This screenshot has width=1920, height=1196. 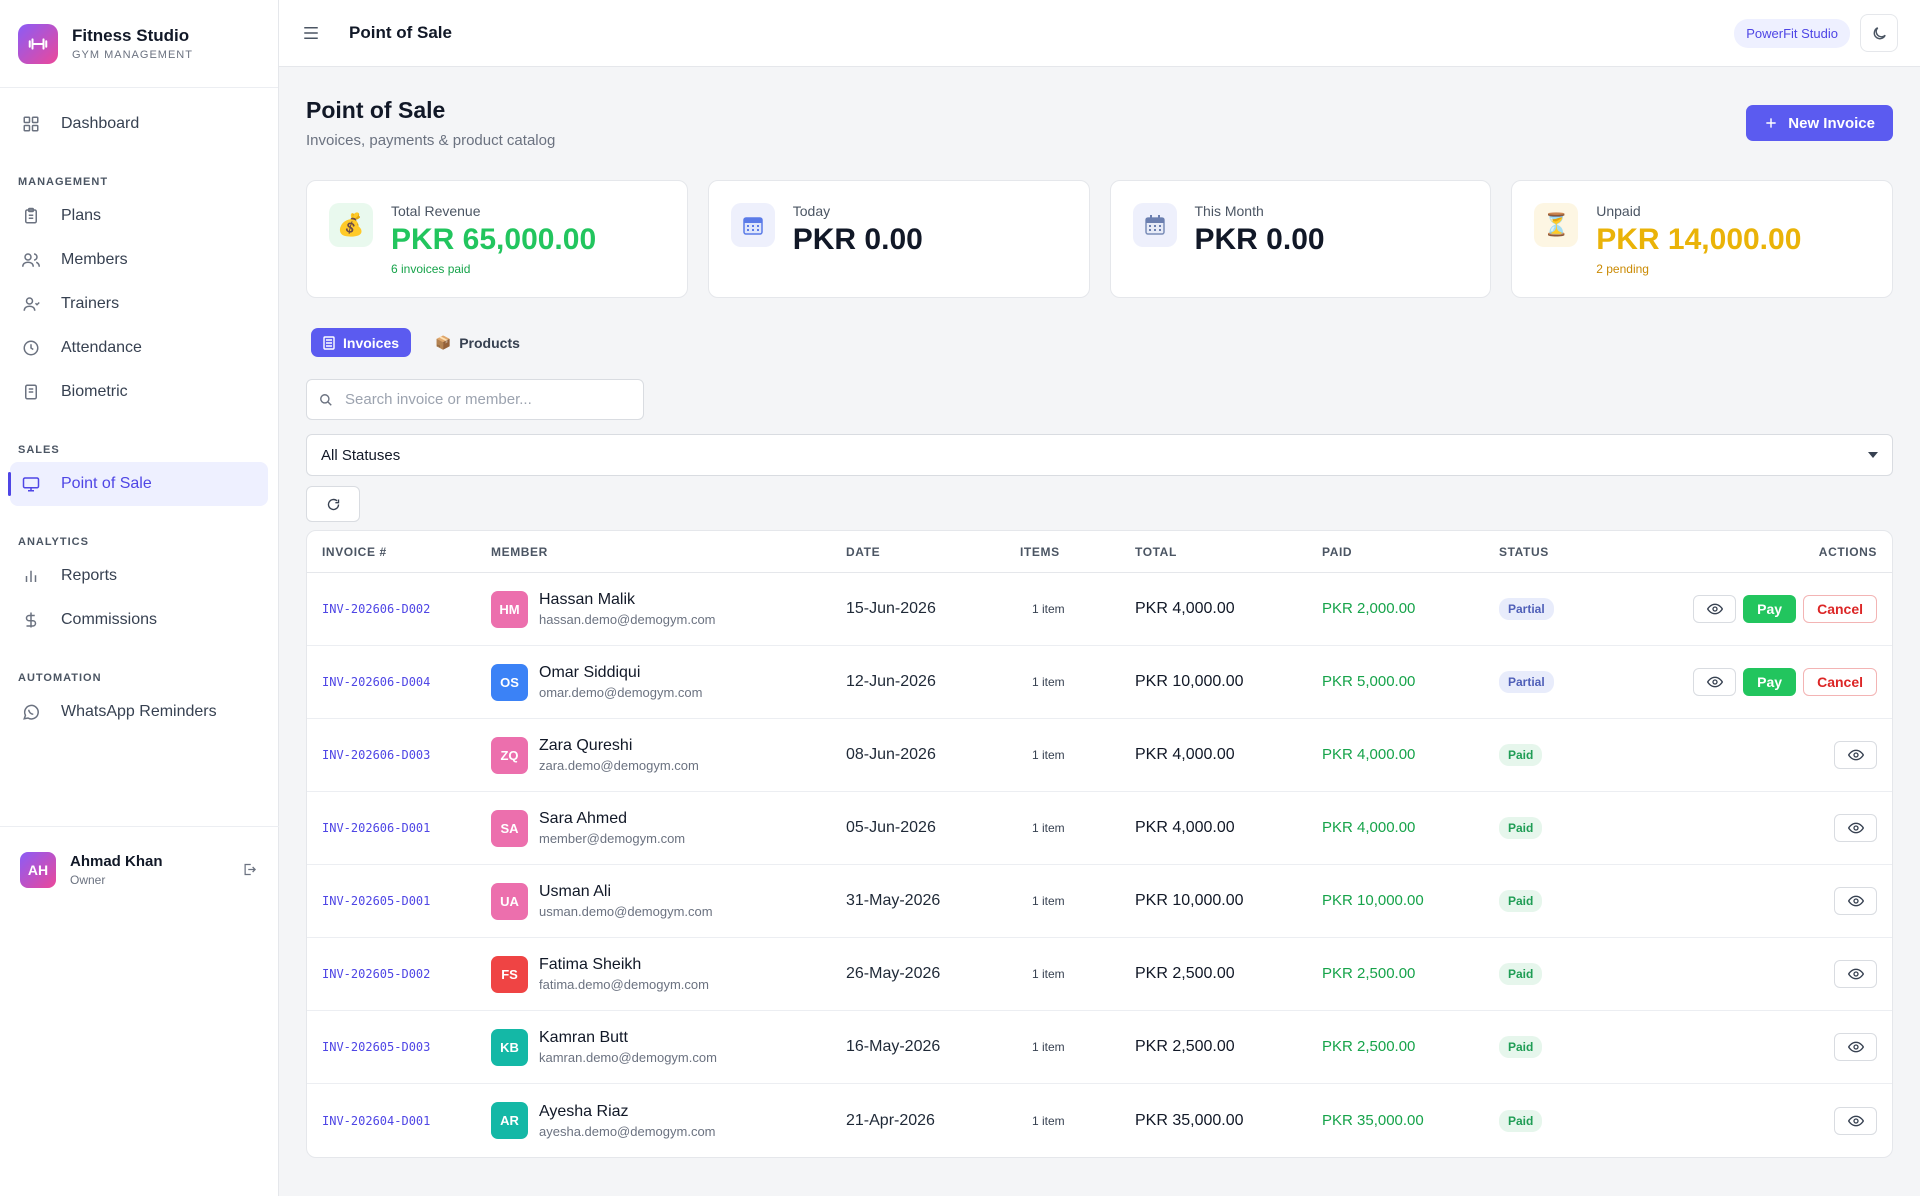 What do you see at coordinates (376, 755) in the screenshot?
I see `invoice-link: INV-202606-D003` at bounding box center [376, 755].